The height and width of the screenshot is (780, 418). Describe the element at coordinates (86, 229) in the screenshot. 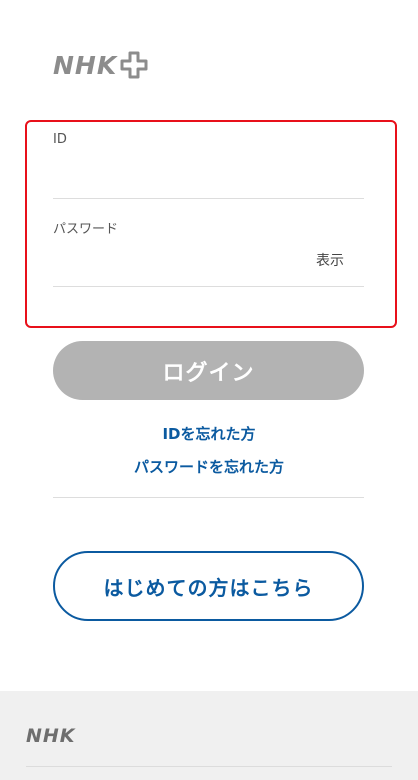

I see `password-label: パスワード` at that location.